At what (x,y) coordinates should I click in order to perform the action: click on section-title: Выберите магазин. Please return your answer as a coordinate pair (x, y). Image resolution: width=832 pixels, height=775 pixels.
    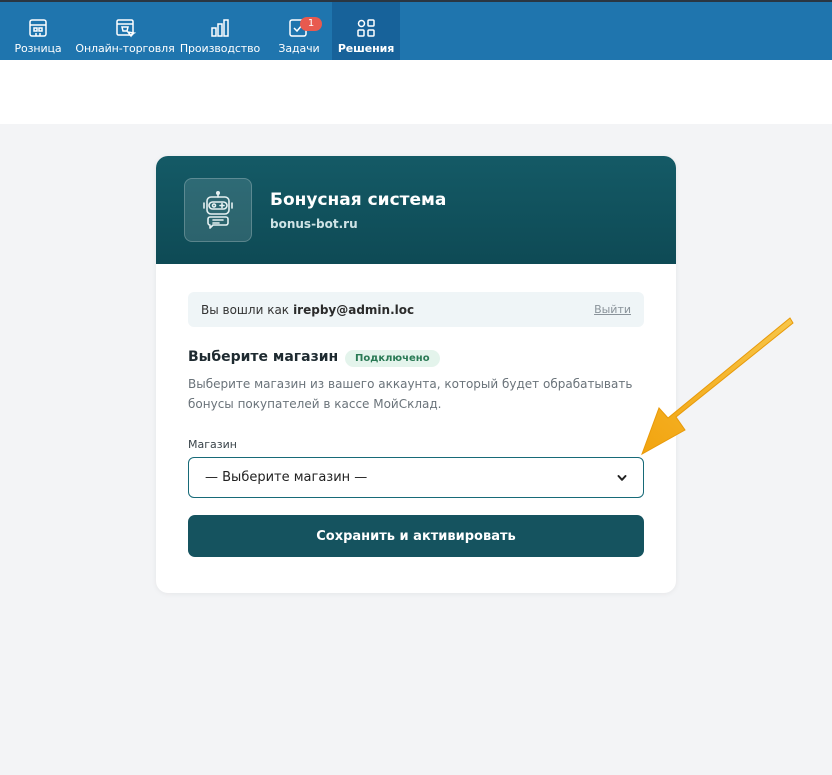
    Looking at the image, I should click on (263, 357).